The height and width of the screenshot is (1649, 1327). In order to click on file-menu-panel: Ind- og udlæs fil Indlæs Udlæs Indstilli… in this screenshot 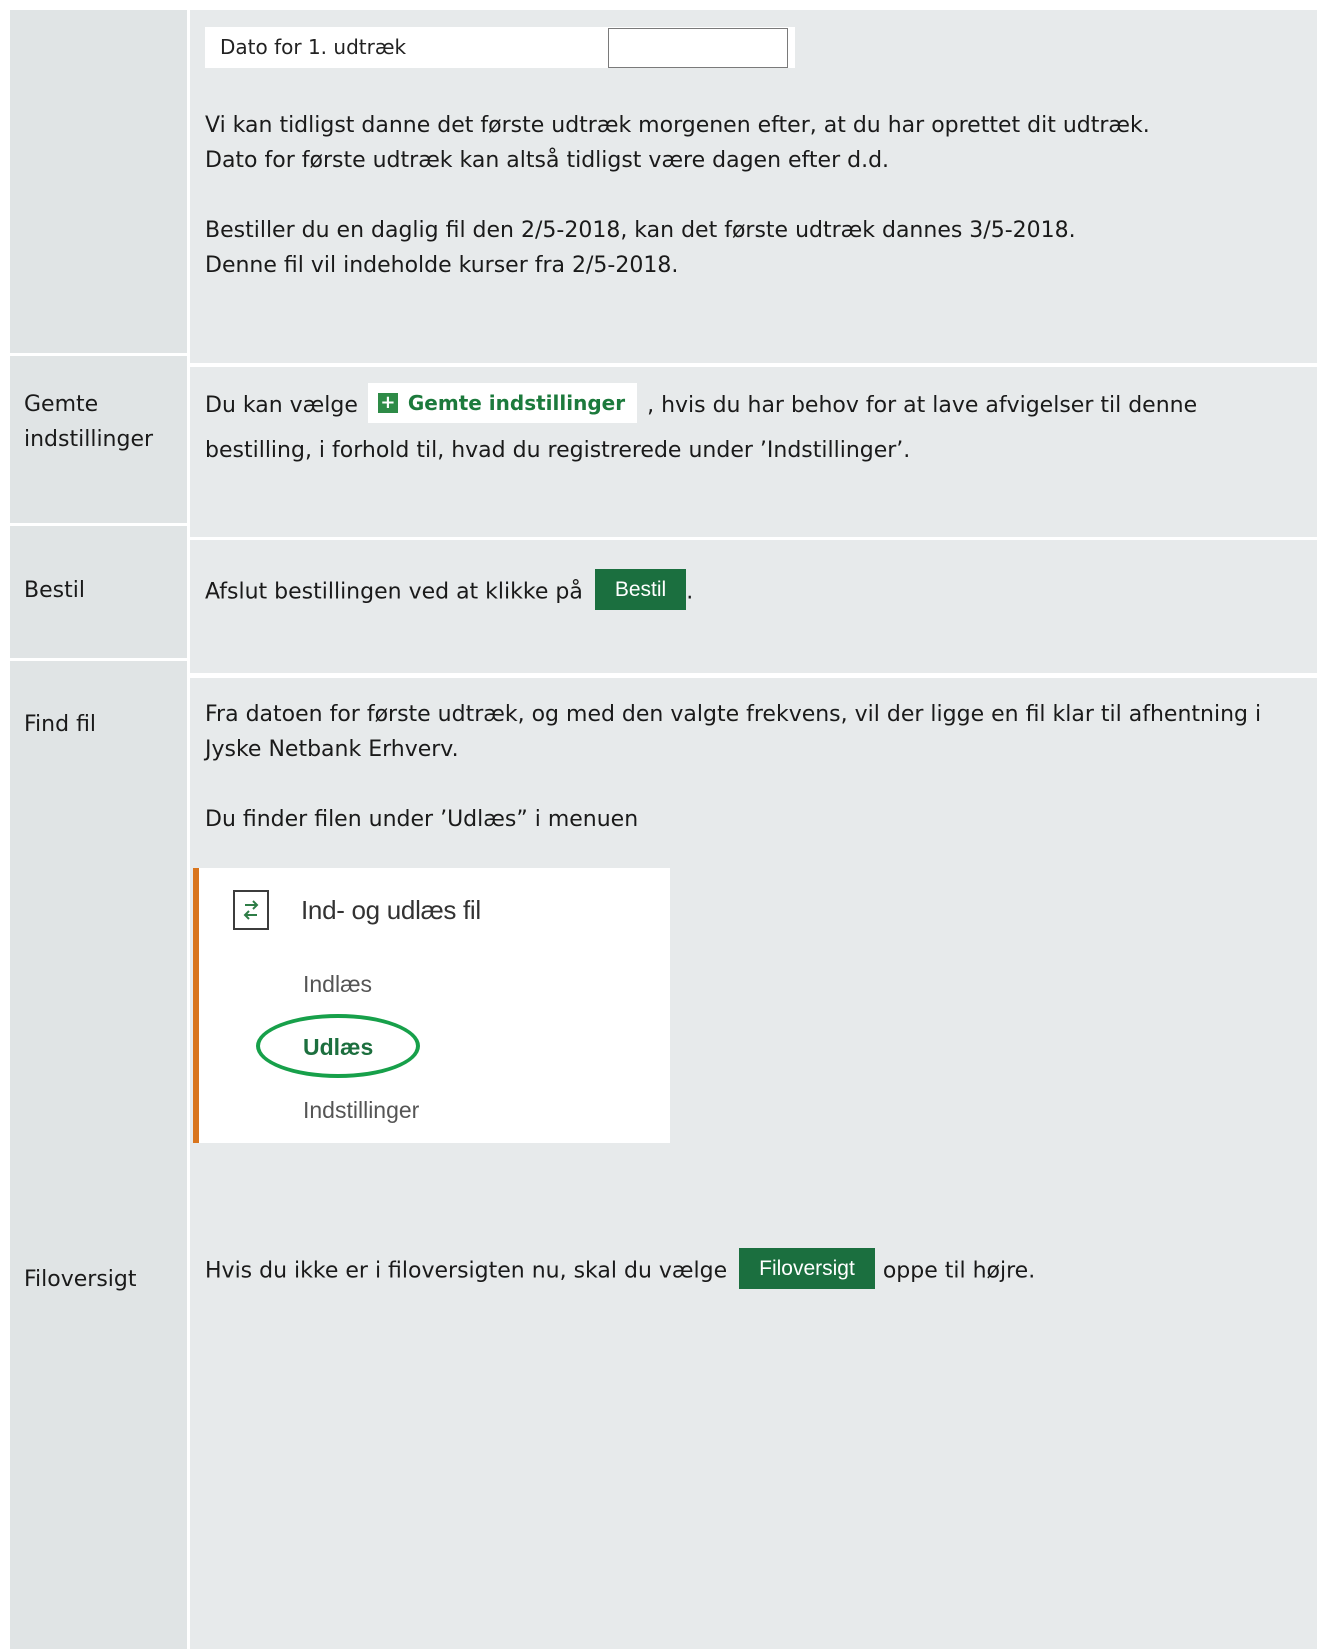, I will do `click(431, 1005)`.